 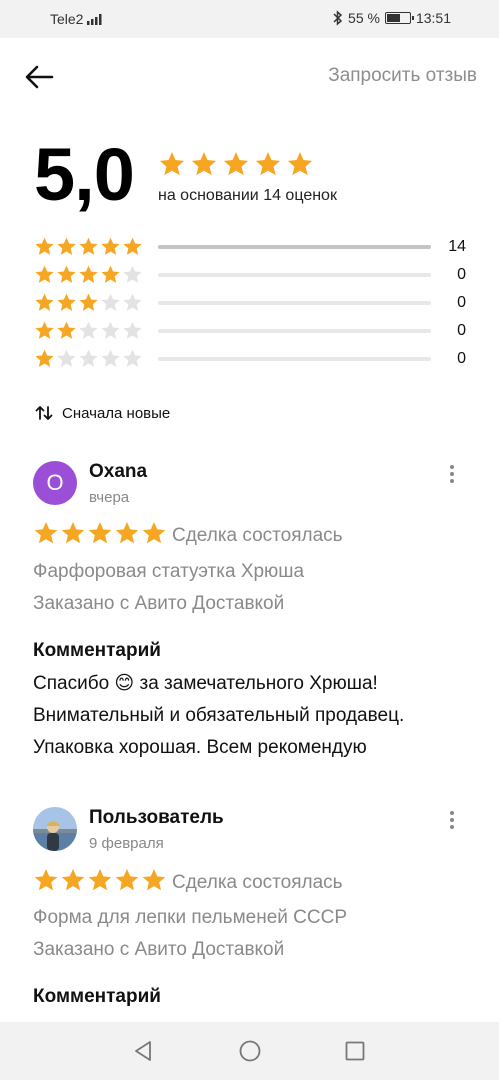 I want to click on review-date: вчера, so click(x=109, y=497).